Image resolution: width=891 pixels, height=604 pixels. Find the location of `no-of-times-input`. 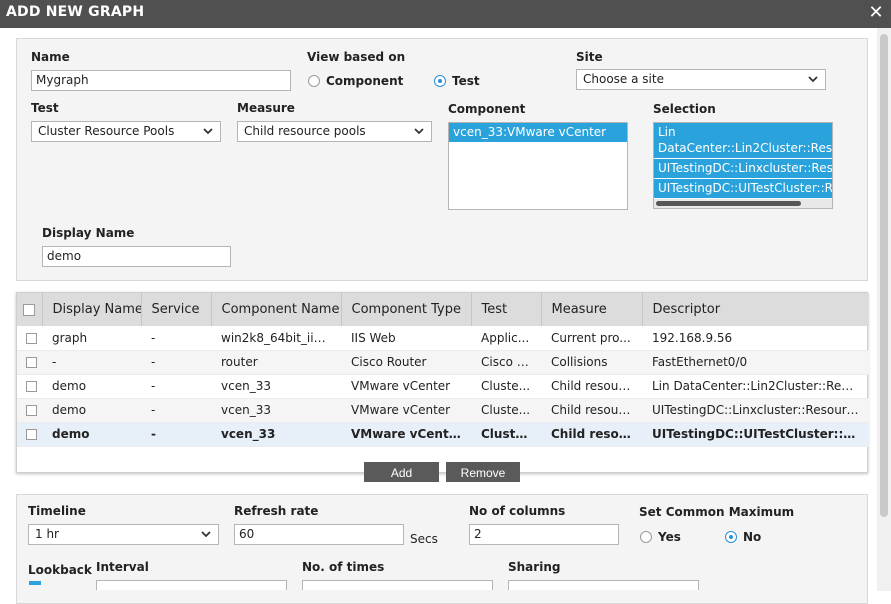

no-of-times-input is located at coordinates (397, 585).